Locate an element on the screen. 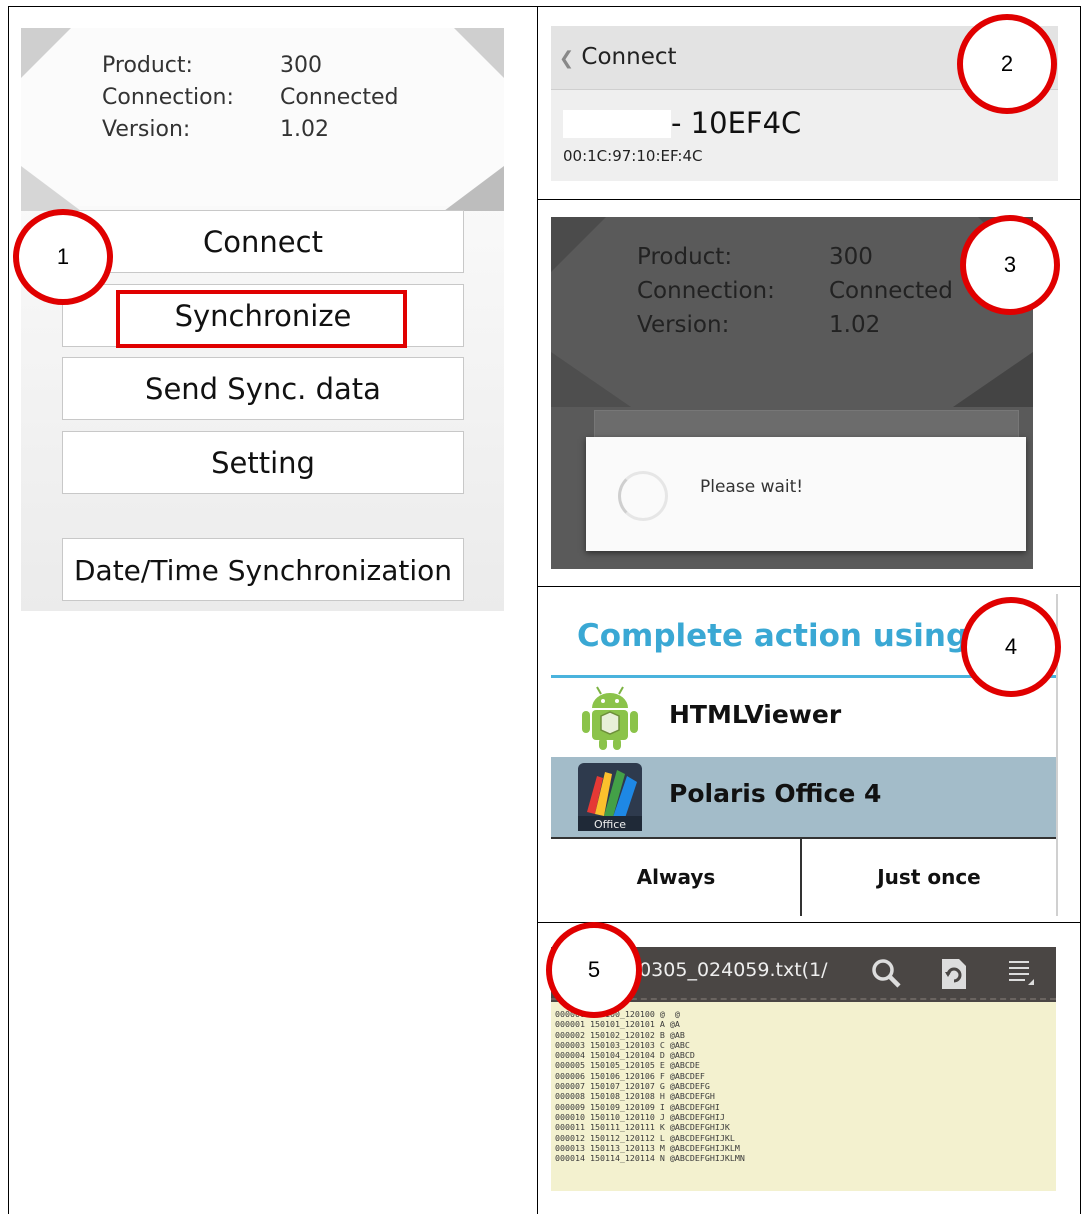  dialog-message: Please wait! is located at coordinates (752, 487).